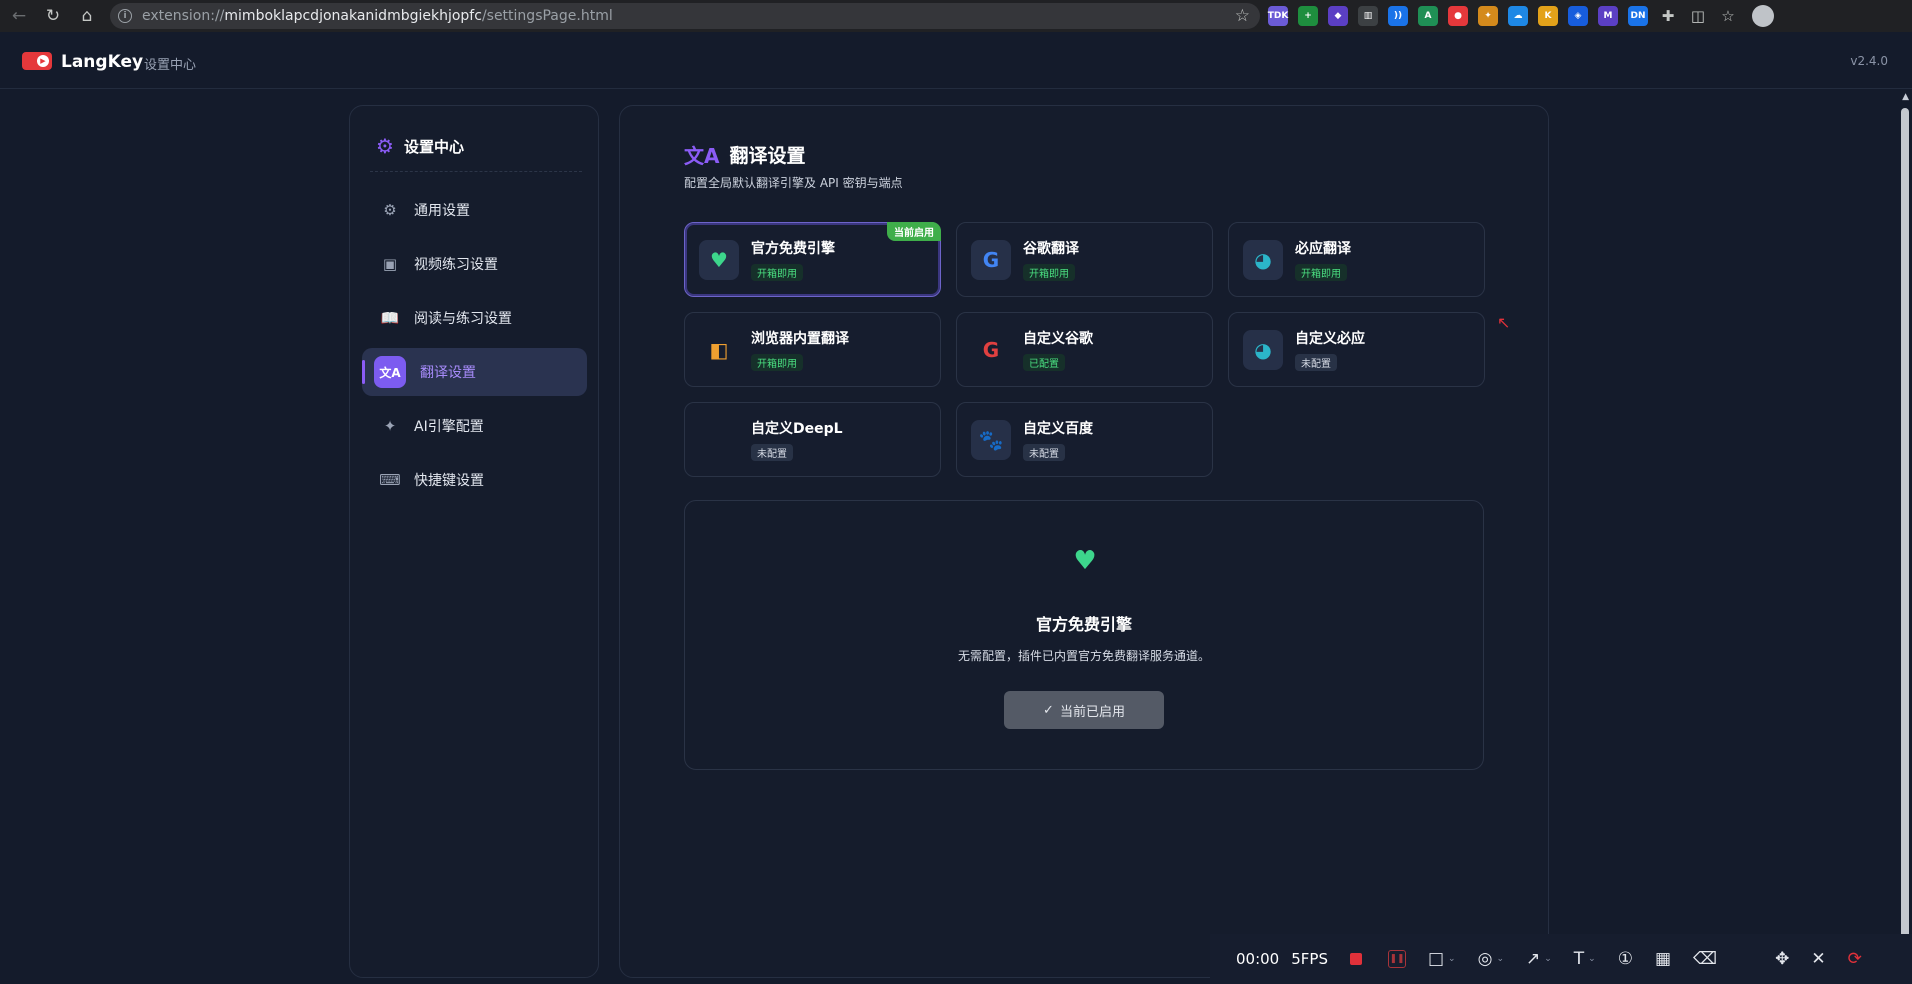 The image size is (1912, 984). Describe the element at coordinates (1442, 959) in the screenshot. I see `rectangle-tool: □ ⌄` at that location.